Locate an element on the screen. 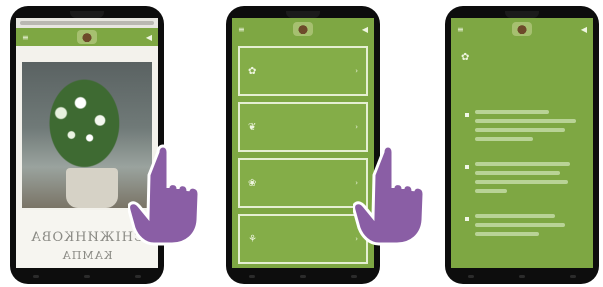 The width and height of the screenshot is (603, 287). url-bar is located at coordinates (87, 23).